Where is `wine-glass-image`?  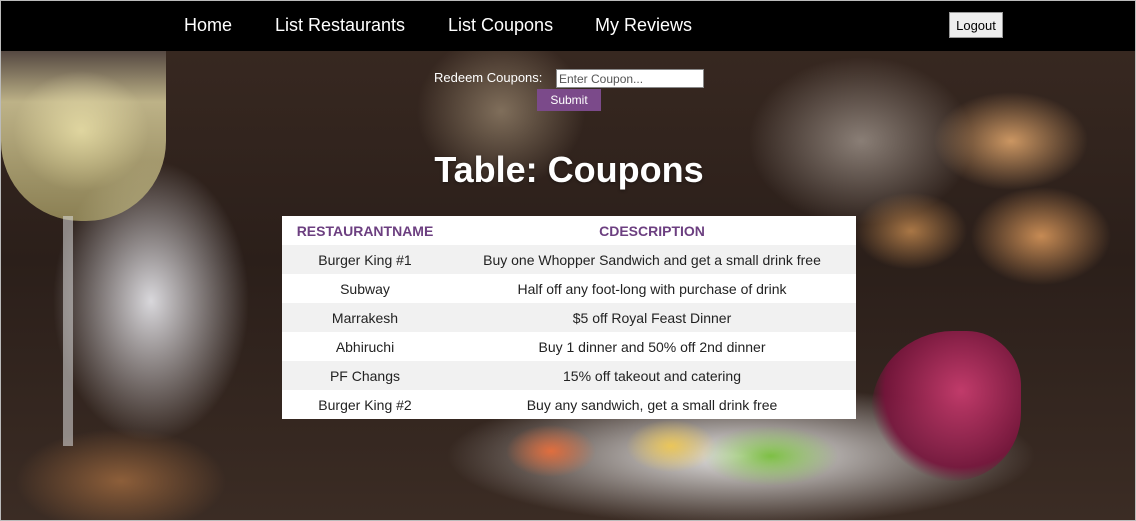
wine-glass-image is located at coordinates (83, 136).